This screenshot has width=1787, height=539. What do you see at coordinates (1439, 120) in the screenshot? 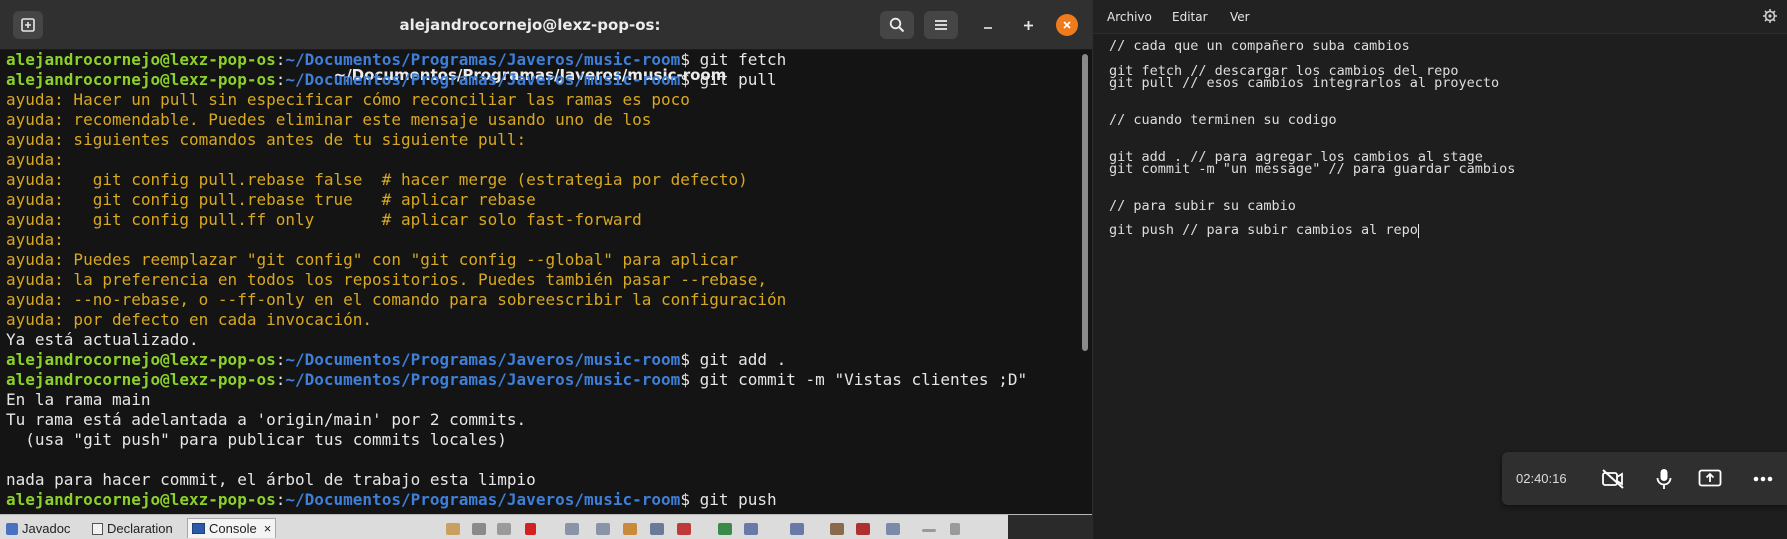
I see `editor-line: // cuando terminen su codigo` at bounding box center [1439, 120].